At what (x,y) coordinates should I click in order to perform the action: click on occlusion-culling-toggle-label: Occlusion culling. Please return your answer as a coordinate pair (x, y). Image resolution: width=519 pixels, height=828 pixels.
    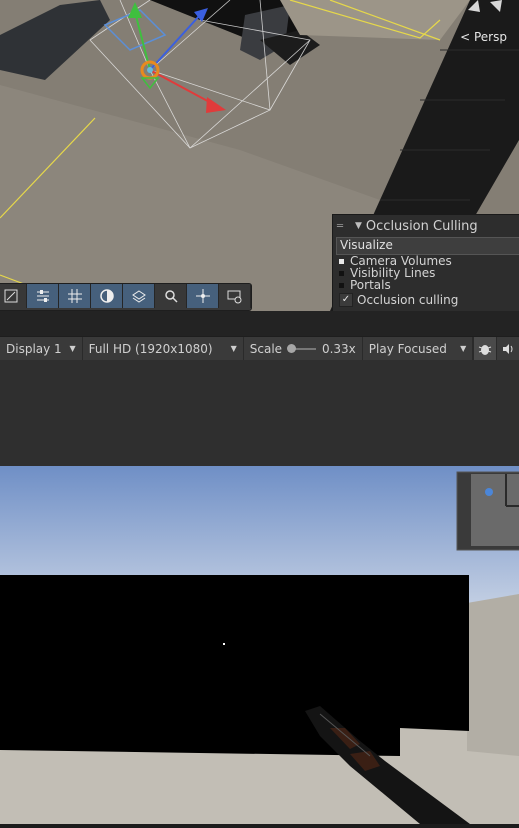
    Looking at the image, I should click on (408, 300).